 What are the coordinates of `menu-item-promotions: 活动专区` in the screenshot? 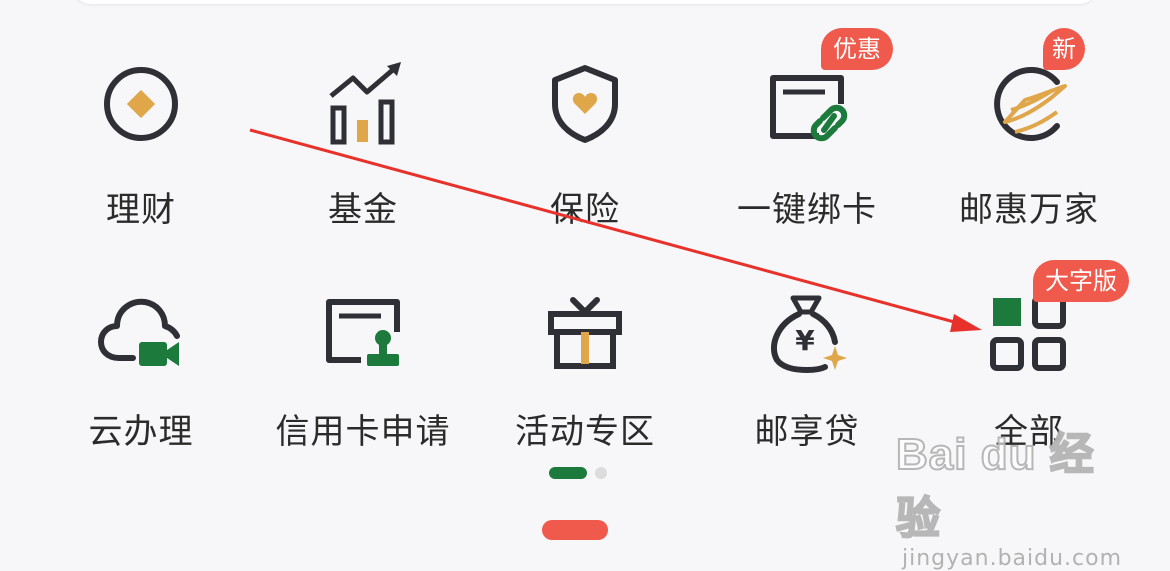 It's located at (585, 350).